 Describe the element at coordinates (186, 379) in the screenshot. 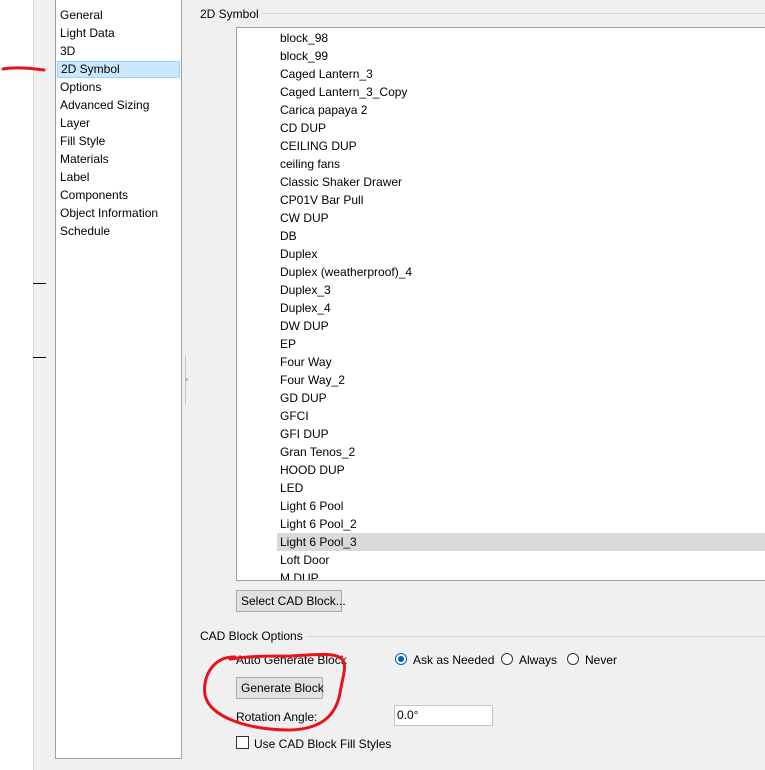

I see `splitter-grip` at that location.